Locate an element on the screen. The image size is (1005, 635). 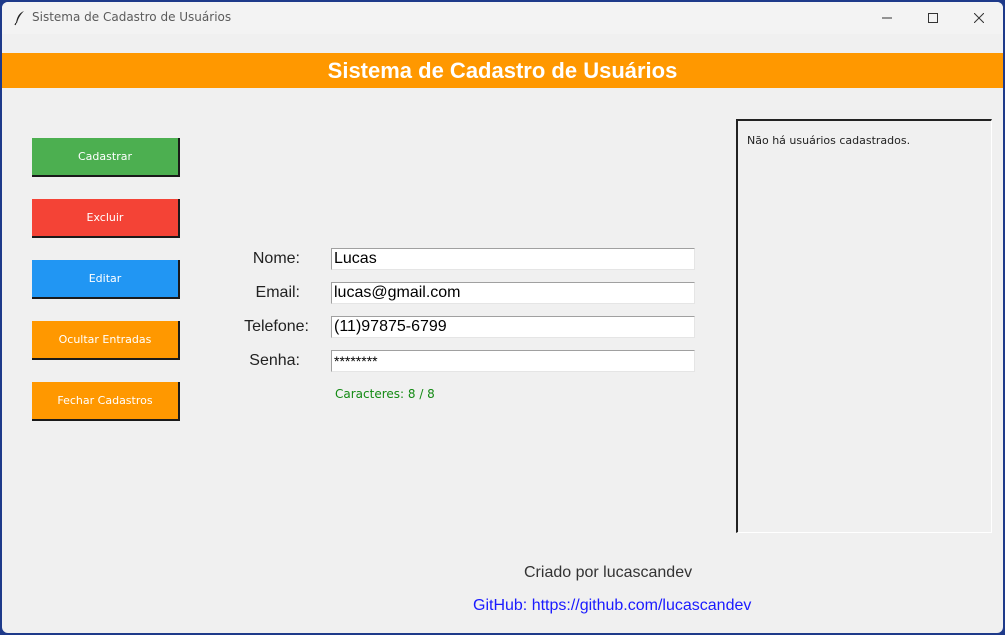
email-label: Email: is located at coordinates (277, 292).